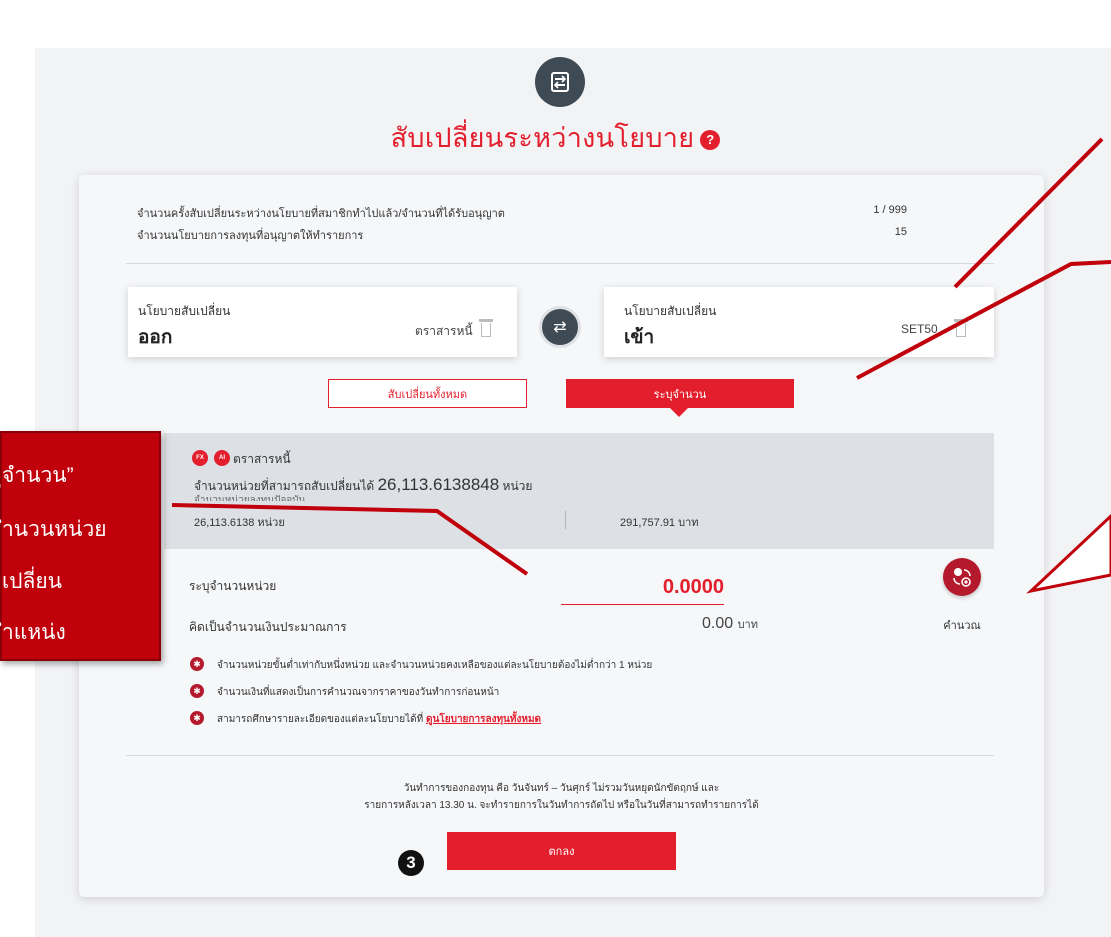 This screenshot has width=1111, height=937. Describe the element at coordinates (200, 458) in the screenshot. I see `fx-badge: FX` at that location.